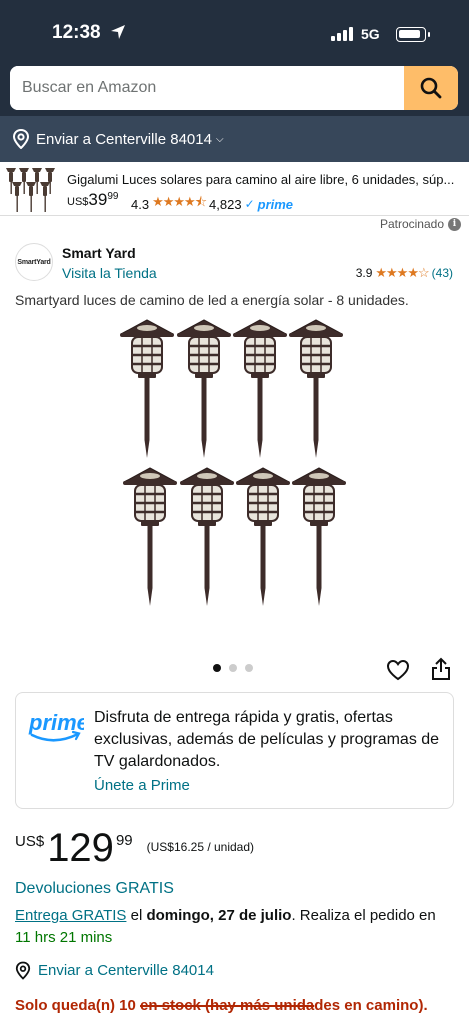 This screenshot has width=469, height=1020. What do you see at coordinates (227, 1005) in the screenshot?
I see `stock-strikethrough: en stock (hay más unida` at bounding box center [227, 1005].